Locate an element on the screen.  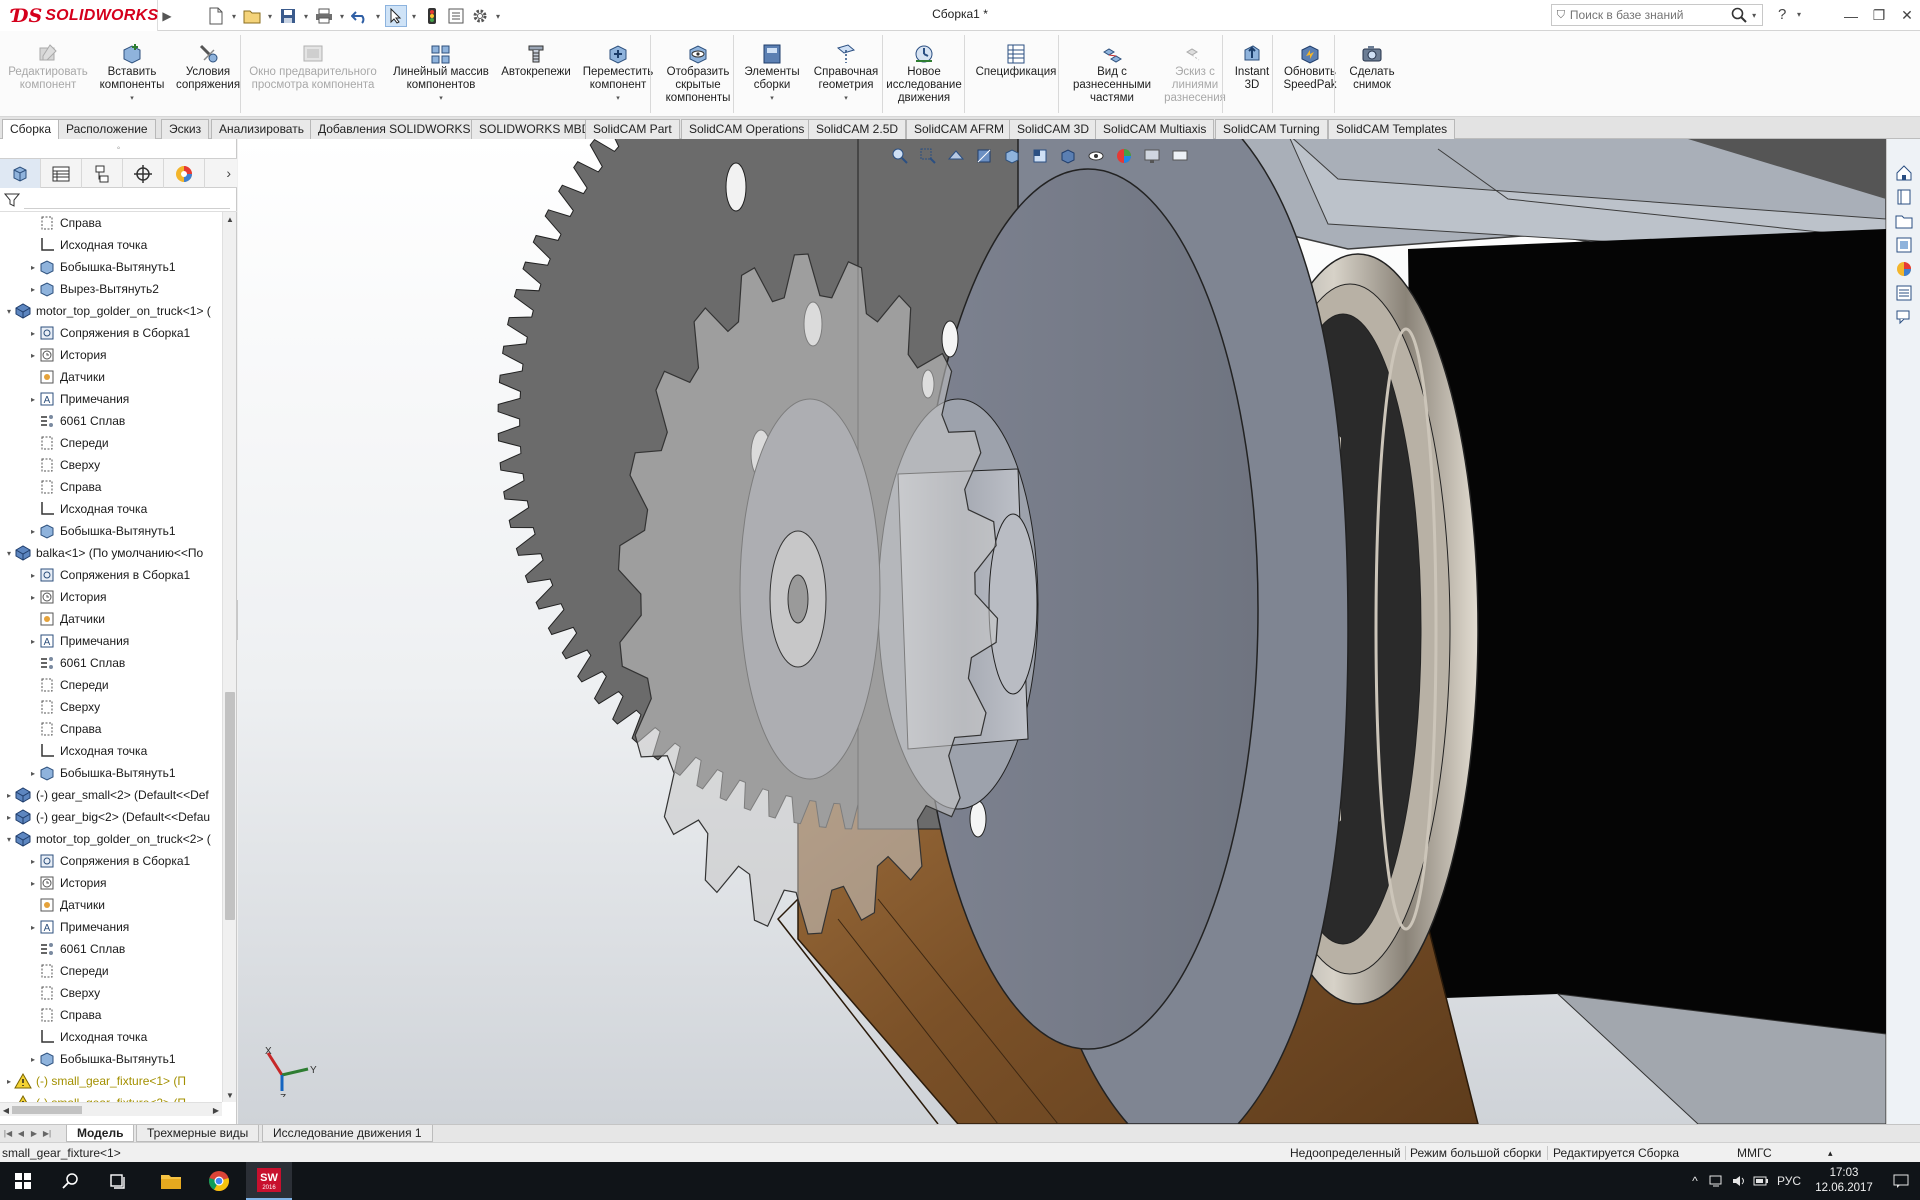
zoom-area-icon is located at coordinates (928, 156).